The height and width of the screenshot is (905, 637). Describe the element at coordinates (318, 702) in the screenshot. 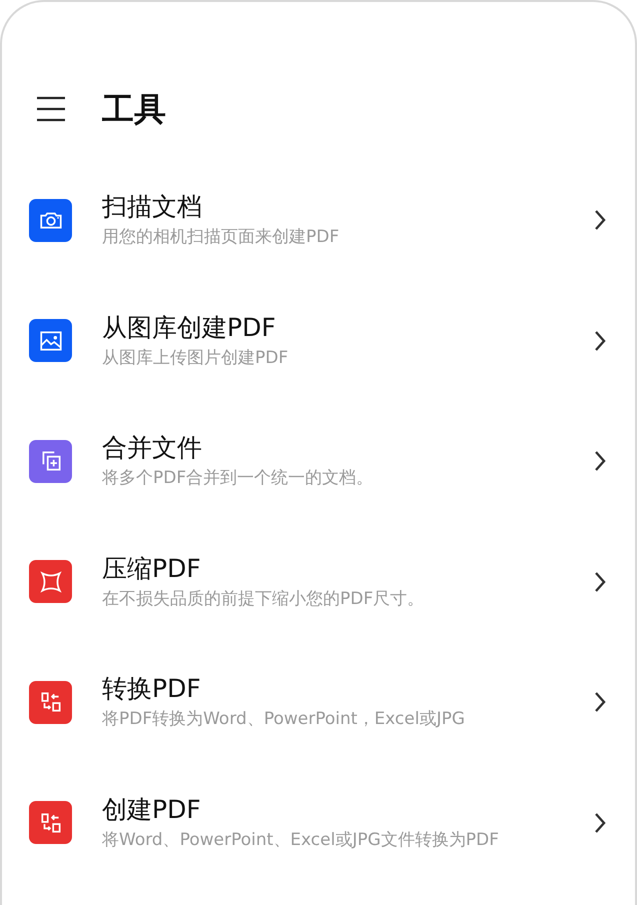

I see `tool-item: 转换PDF 将PDF转换为Word、PowerPoint，Excel或JPG` at that location.